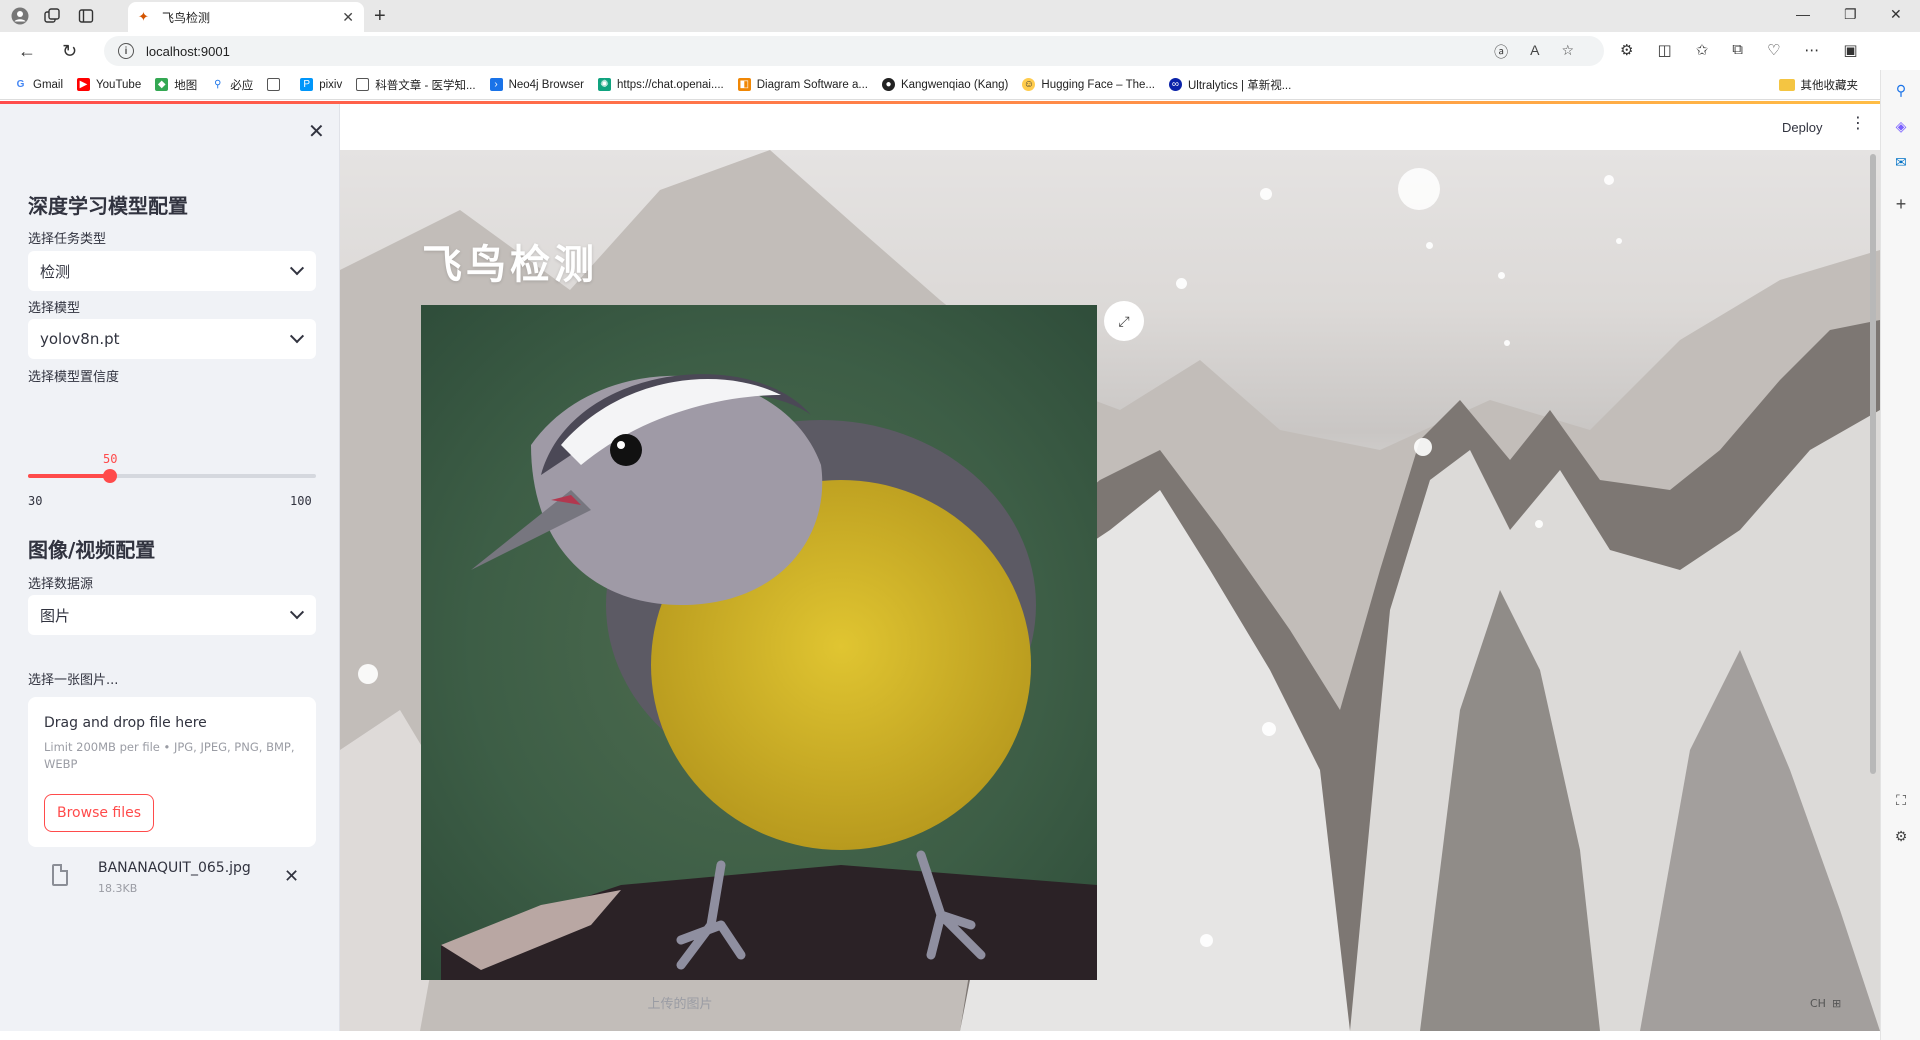  Describe the element at coordinates (1901, 126) in the screenshot. I see `copilot-sidebar-icon: ◈` at that location.